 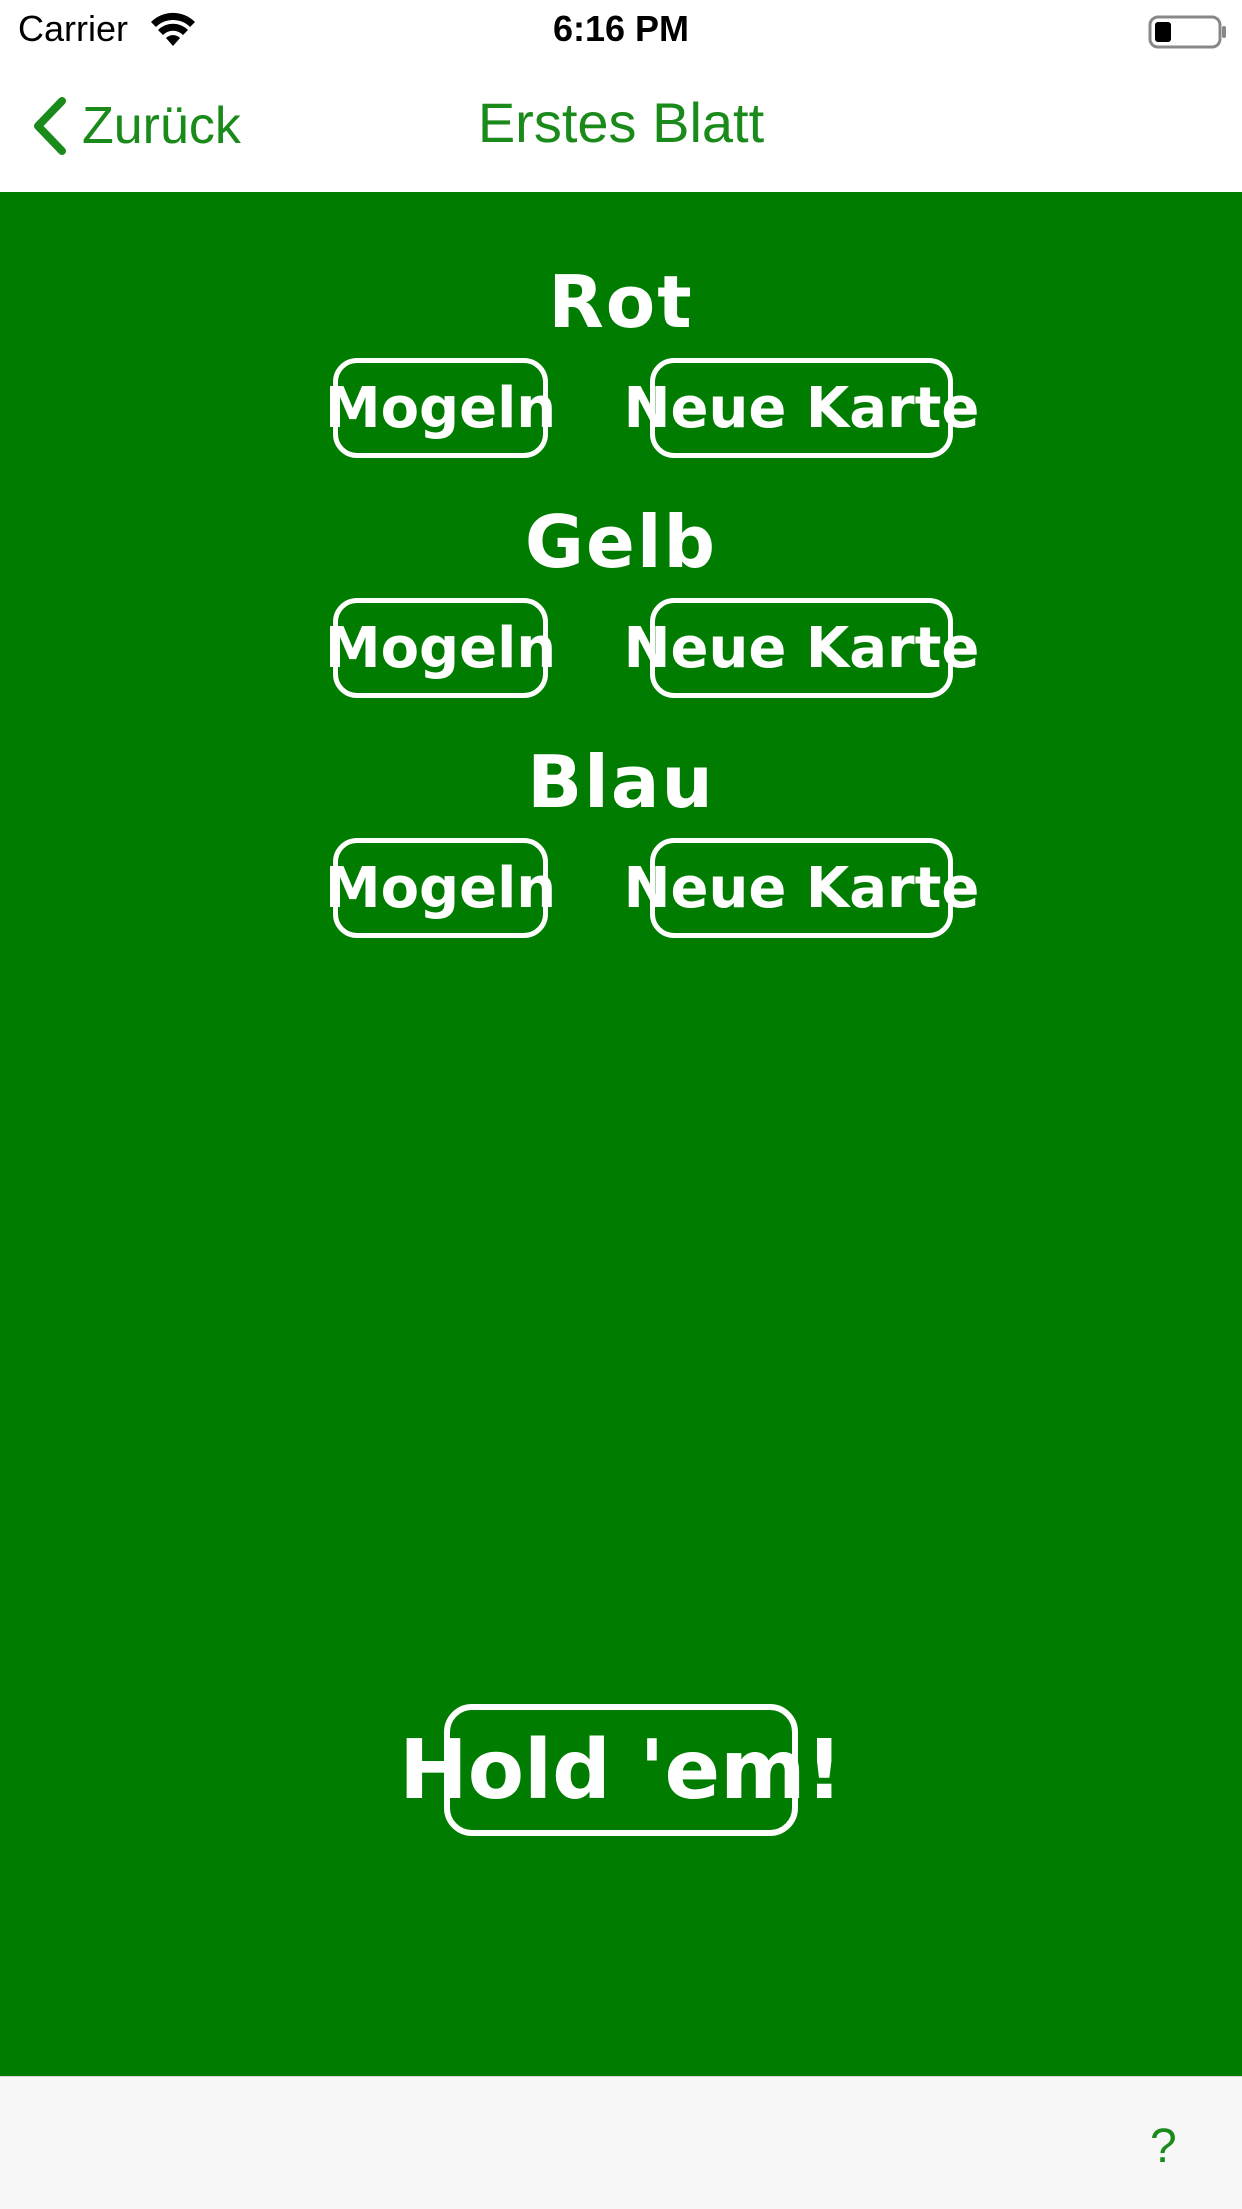 I want to click on status-time: 6:16 PM, so click(x=621, y=28).